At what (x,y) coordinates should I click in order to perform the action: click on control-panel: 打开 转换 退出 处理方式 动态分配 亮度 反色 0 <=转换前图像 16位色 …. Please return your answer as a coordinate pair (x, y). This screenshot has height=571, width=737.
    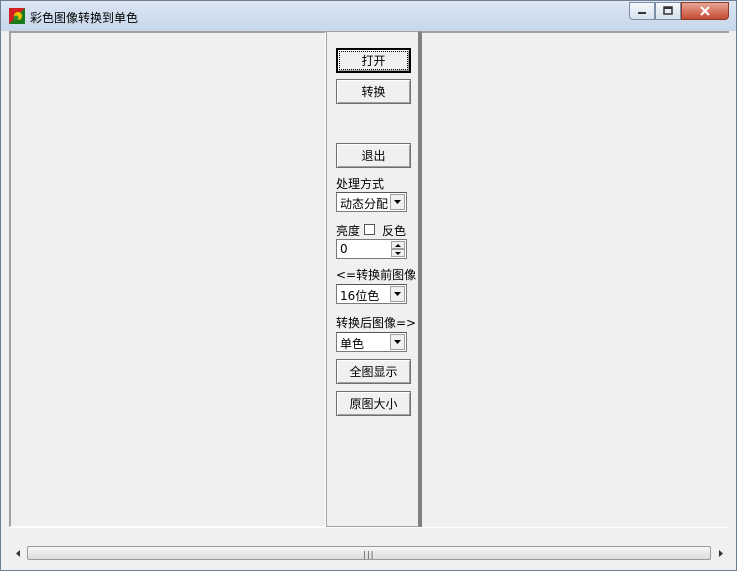
    Looking at the image, I should click on (373, 279).